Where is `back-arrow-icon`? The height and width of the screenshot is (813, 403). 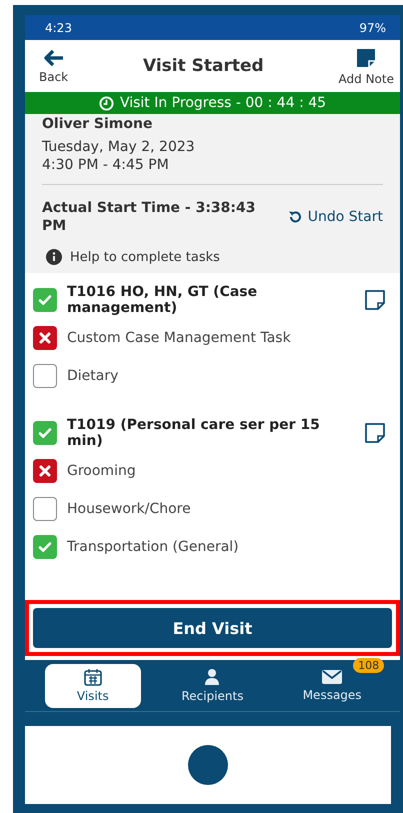 back-arrow-icon is located at coordinates (53, 57).